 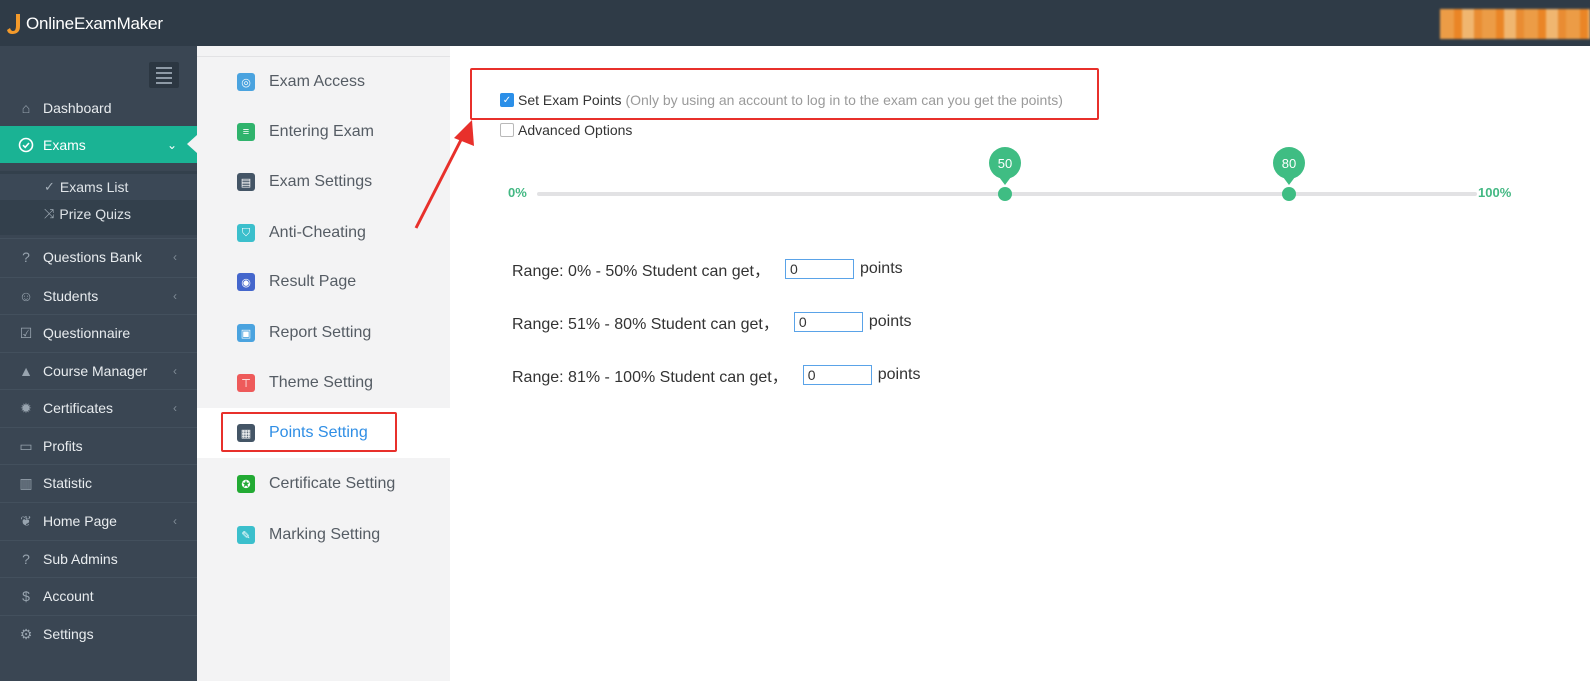 What do you see at coordinates (68, 634) in the screenshot?
I see `nav-label: Settings` at bounding box center [68, 634].